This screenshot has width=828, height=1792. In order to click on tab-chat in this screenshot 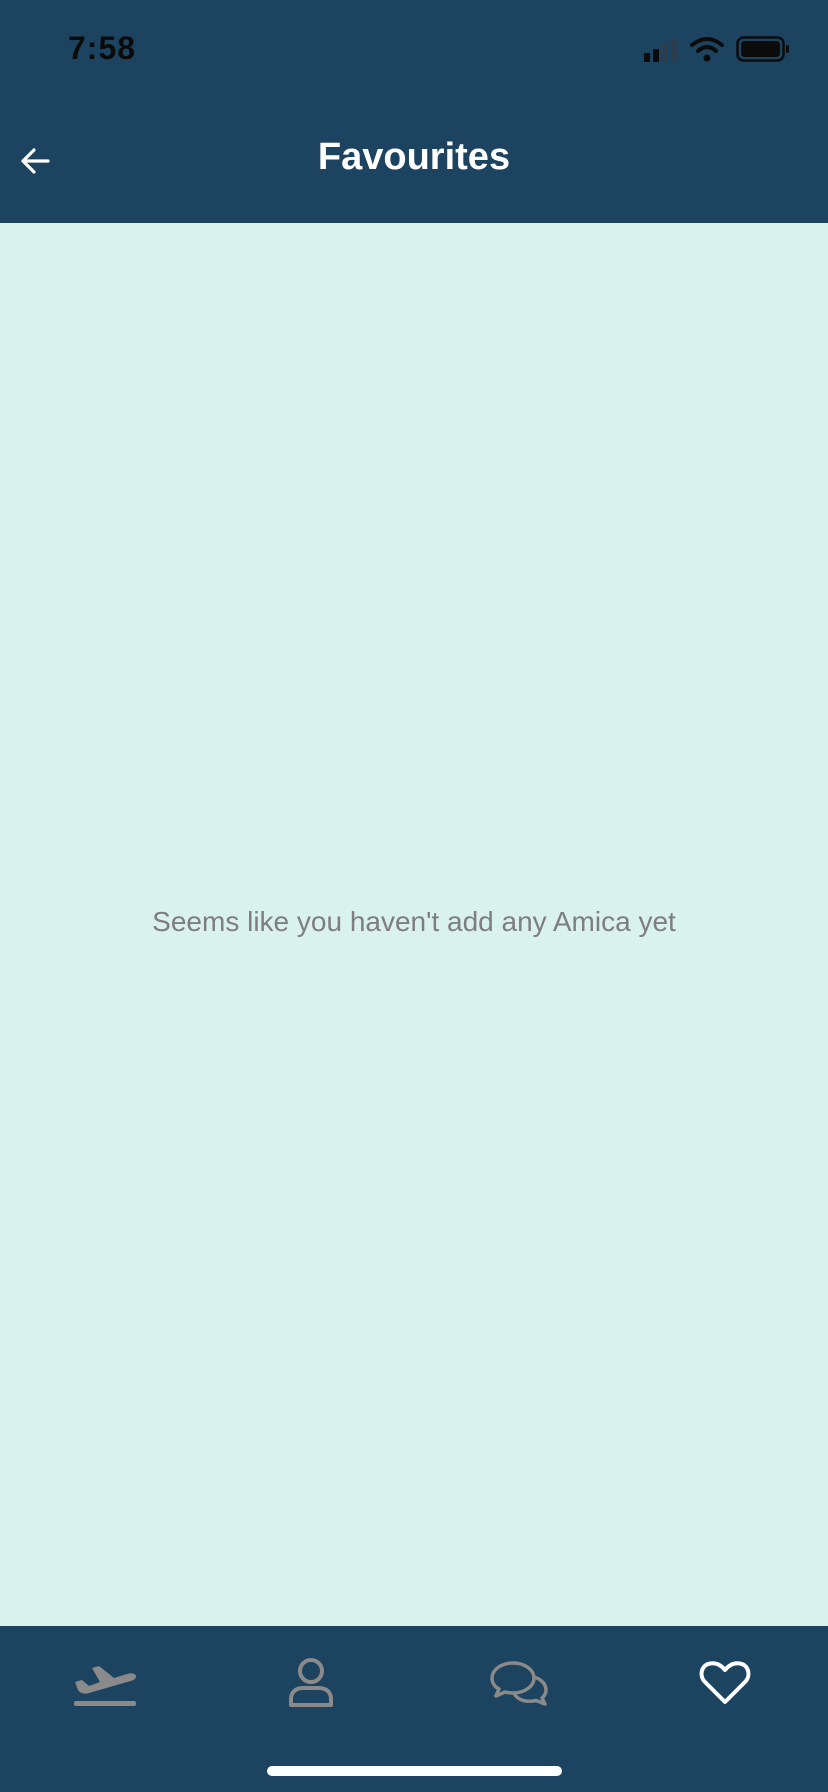, I will do `click(519, 1683)`.